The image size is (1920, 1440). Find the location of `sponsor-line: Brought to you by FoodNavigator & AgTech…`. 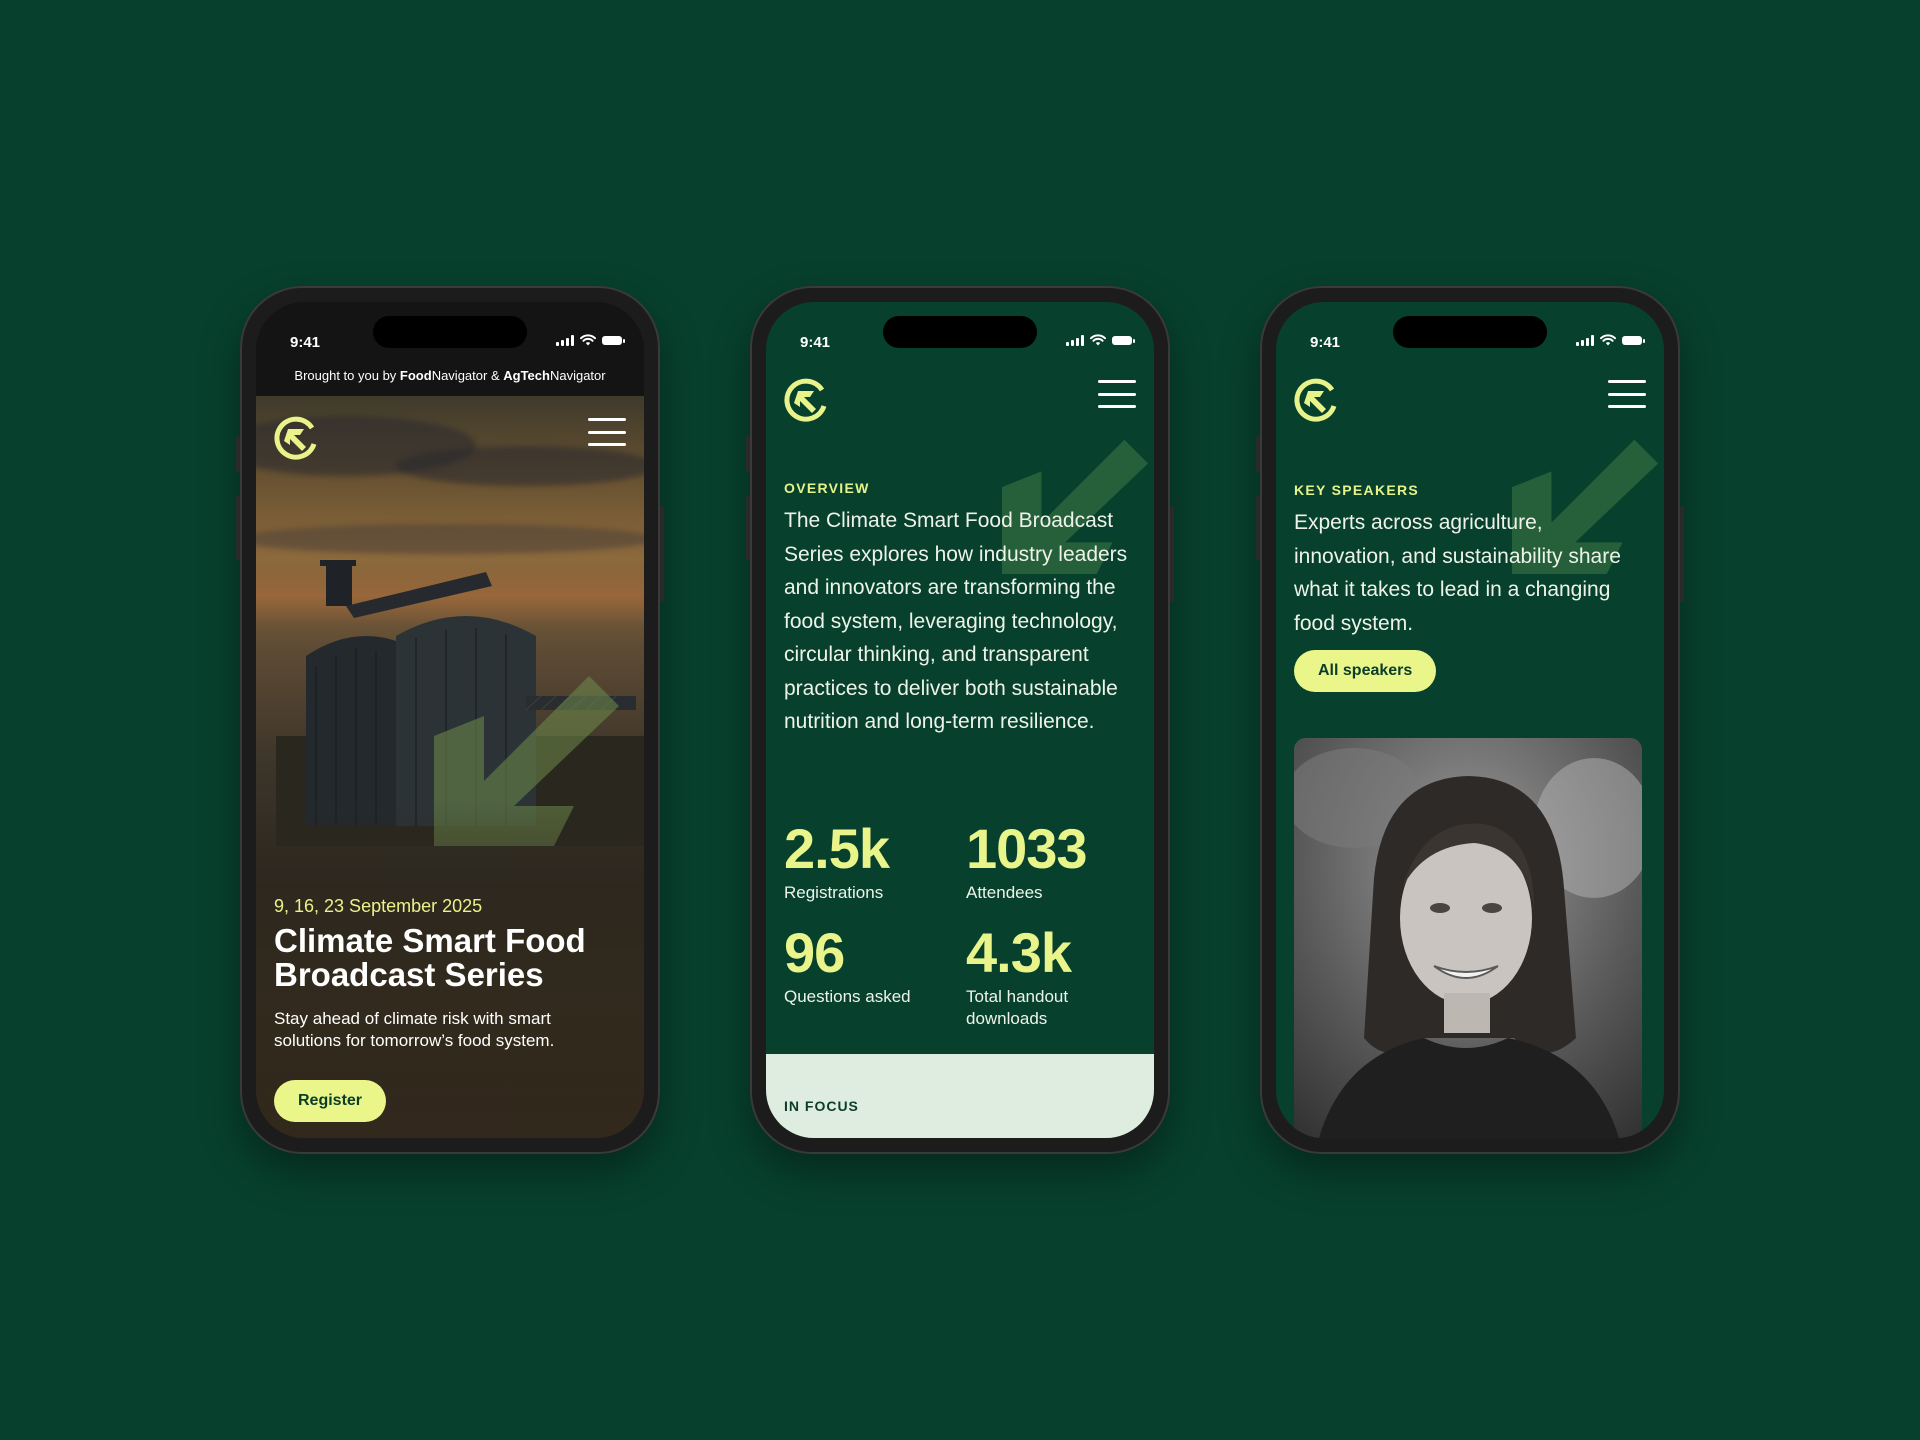

sponsor-line: Brought to you by FoodNavigator & AgTech… is located at coordinates (450, 375).